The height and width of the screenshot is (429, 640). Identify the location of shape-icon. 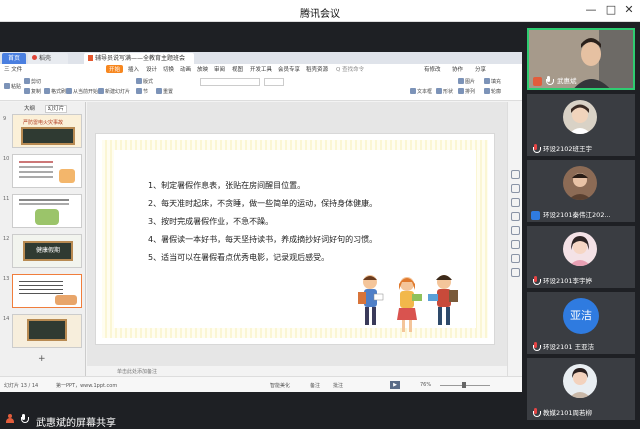
(439, 91).